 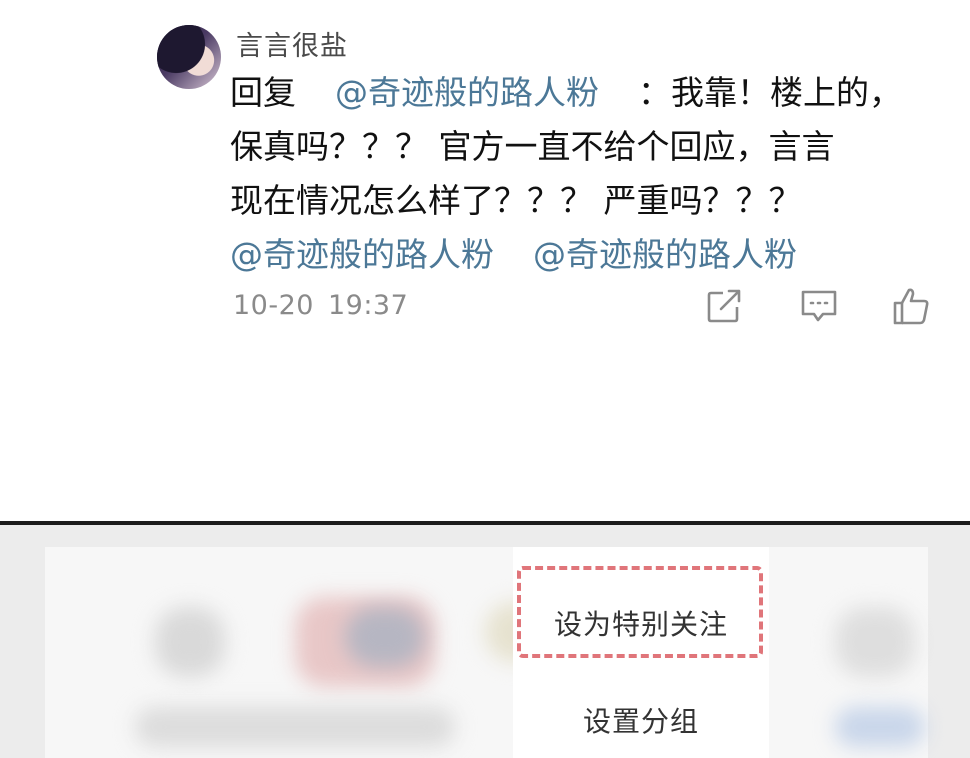 What do you see at coordinates (911, 306) in the screenshot?
I see `like-icon` at bounding box center [911, 306].